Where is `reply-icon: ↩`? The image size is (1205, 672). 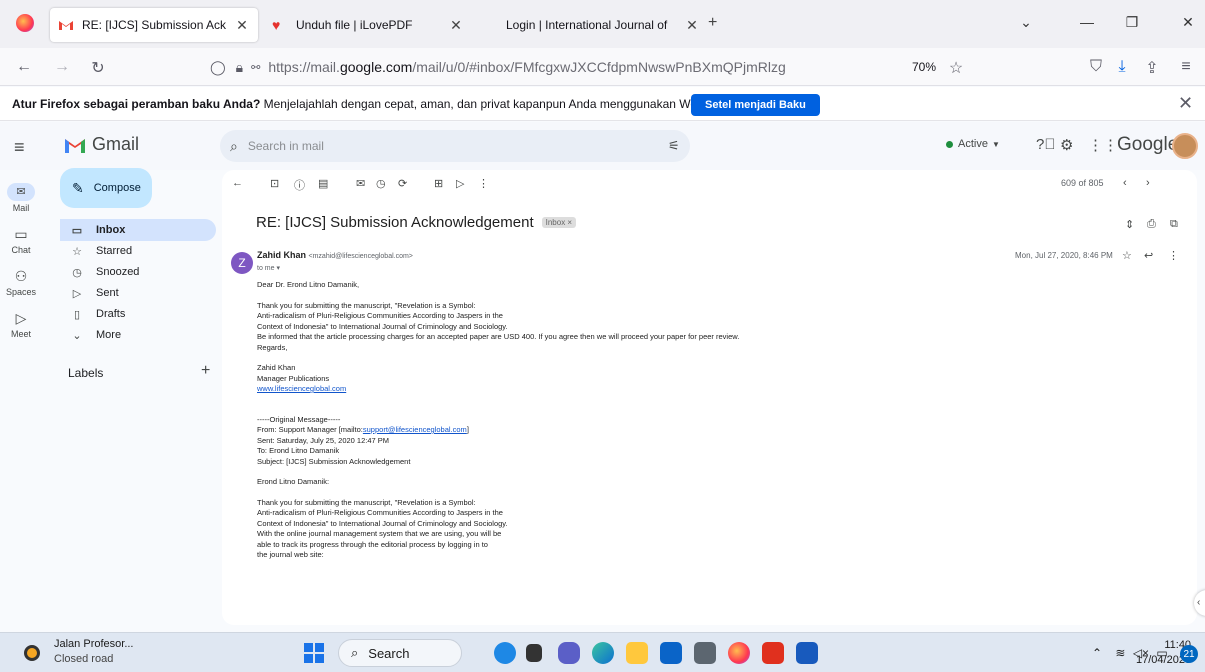
reply-icon: ↩ is located at coordinates (1148, 255).